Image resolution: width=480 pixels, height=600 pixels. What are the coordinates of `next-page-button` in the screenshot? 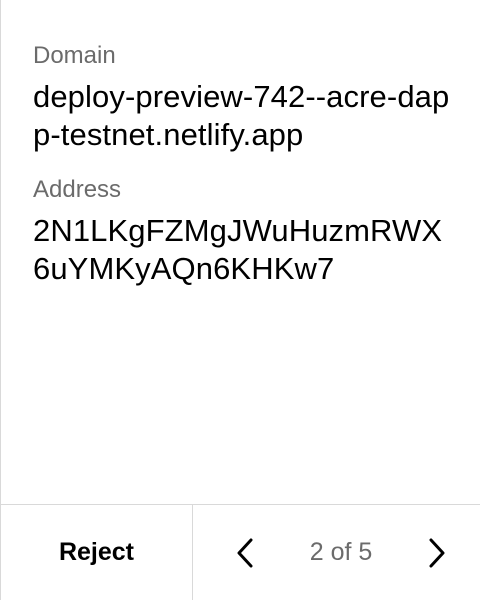 It's located at (437, 553).